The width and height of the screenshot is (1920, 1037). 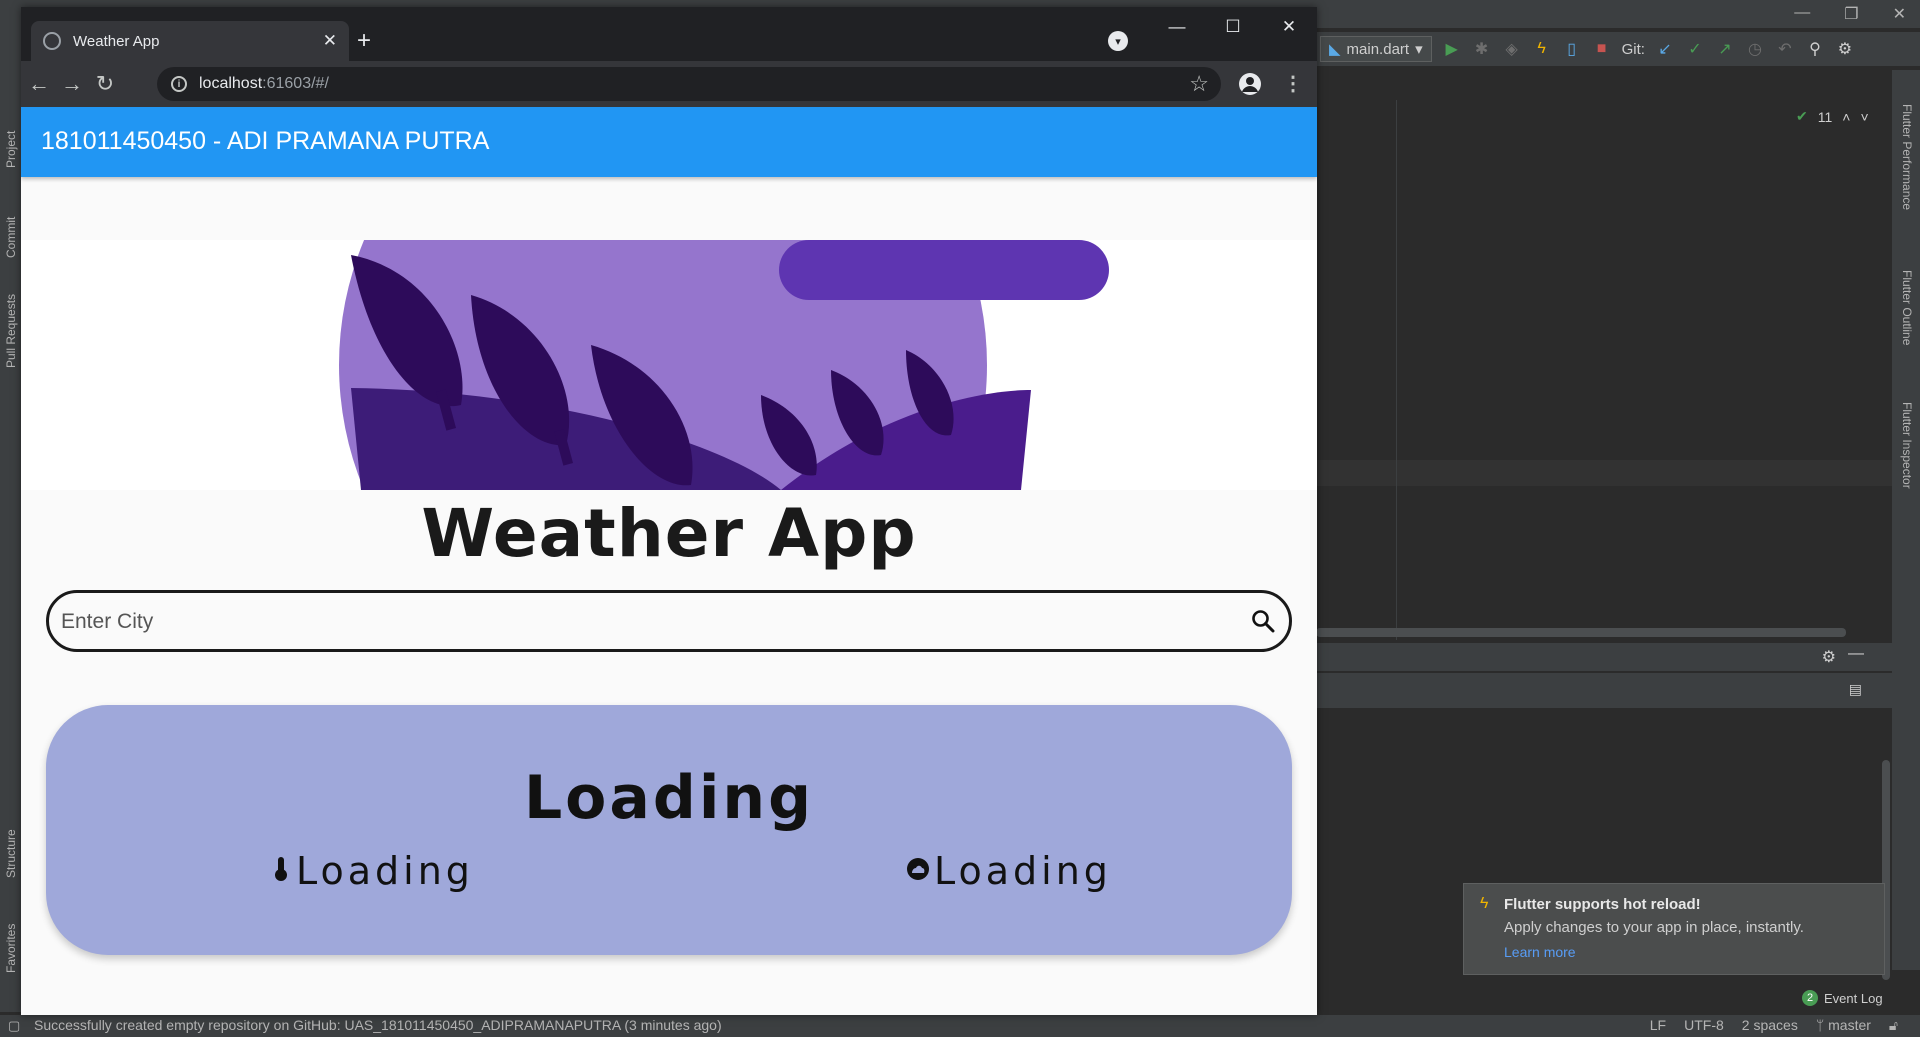 What do you see at coordinates (1177, 27) in the screenshot?
I see `minimize-icon: —` at bounding box center [1177, 27].